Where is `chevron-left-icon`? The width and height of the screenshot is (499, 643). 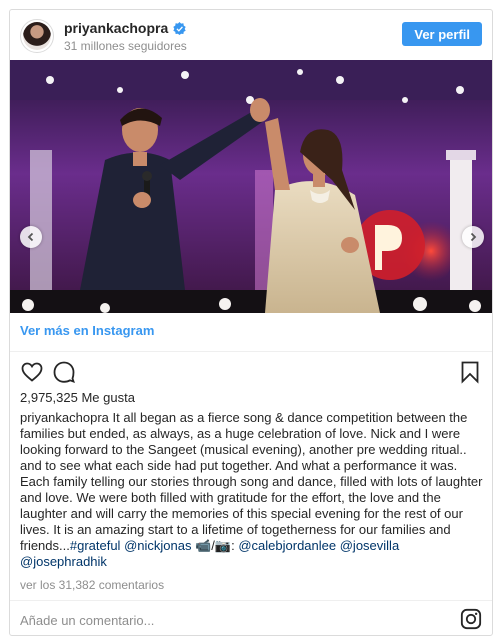 chevron-left-icon is located at coordinates (30, 237).